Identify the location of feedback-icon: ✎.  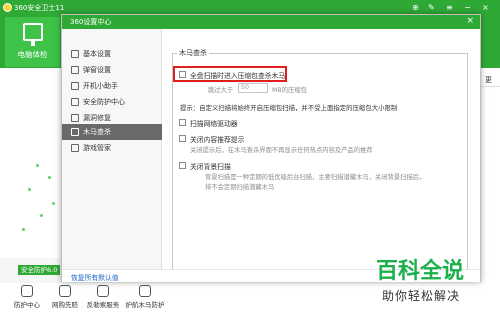
(431, 7).